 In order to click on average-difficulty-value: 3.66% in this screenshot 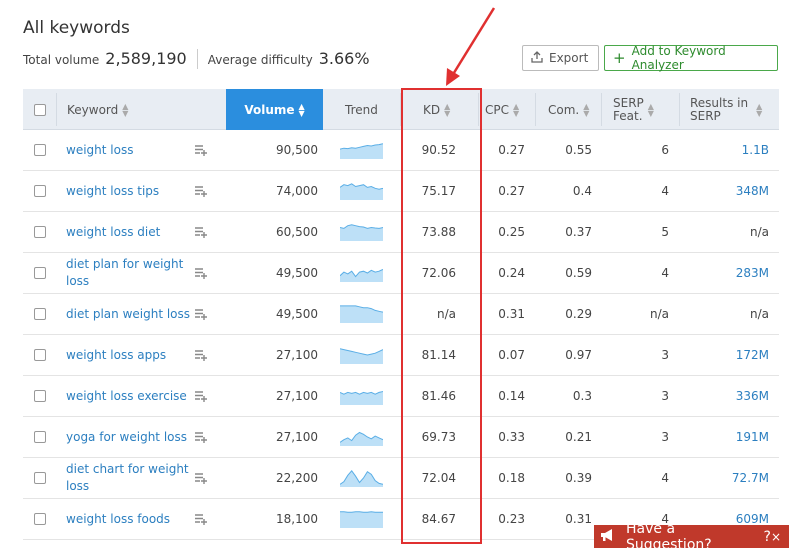, I will do `click(344, 58)`.